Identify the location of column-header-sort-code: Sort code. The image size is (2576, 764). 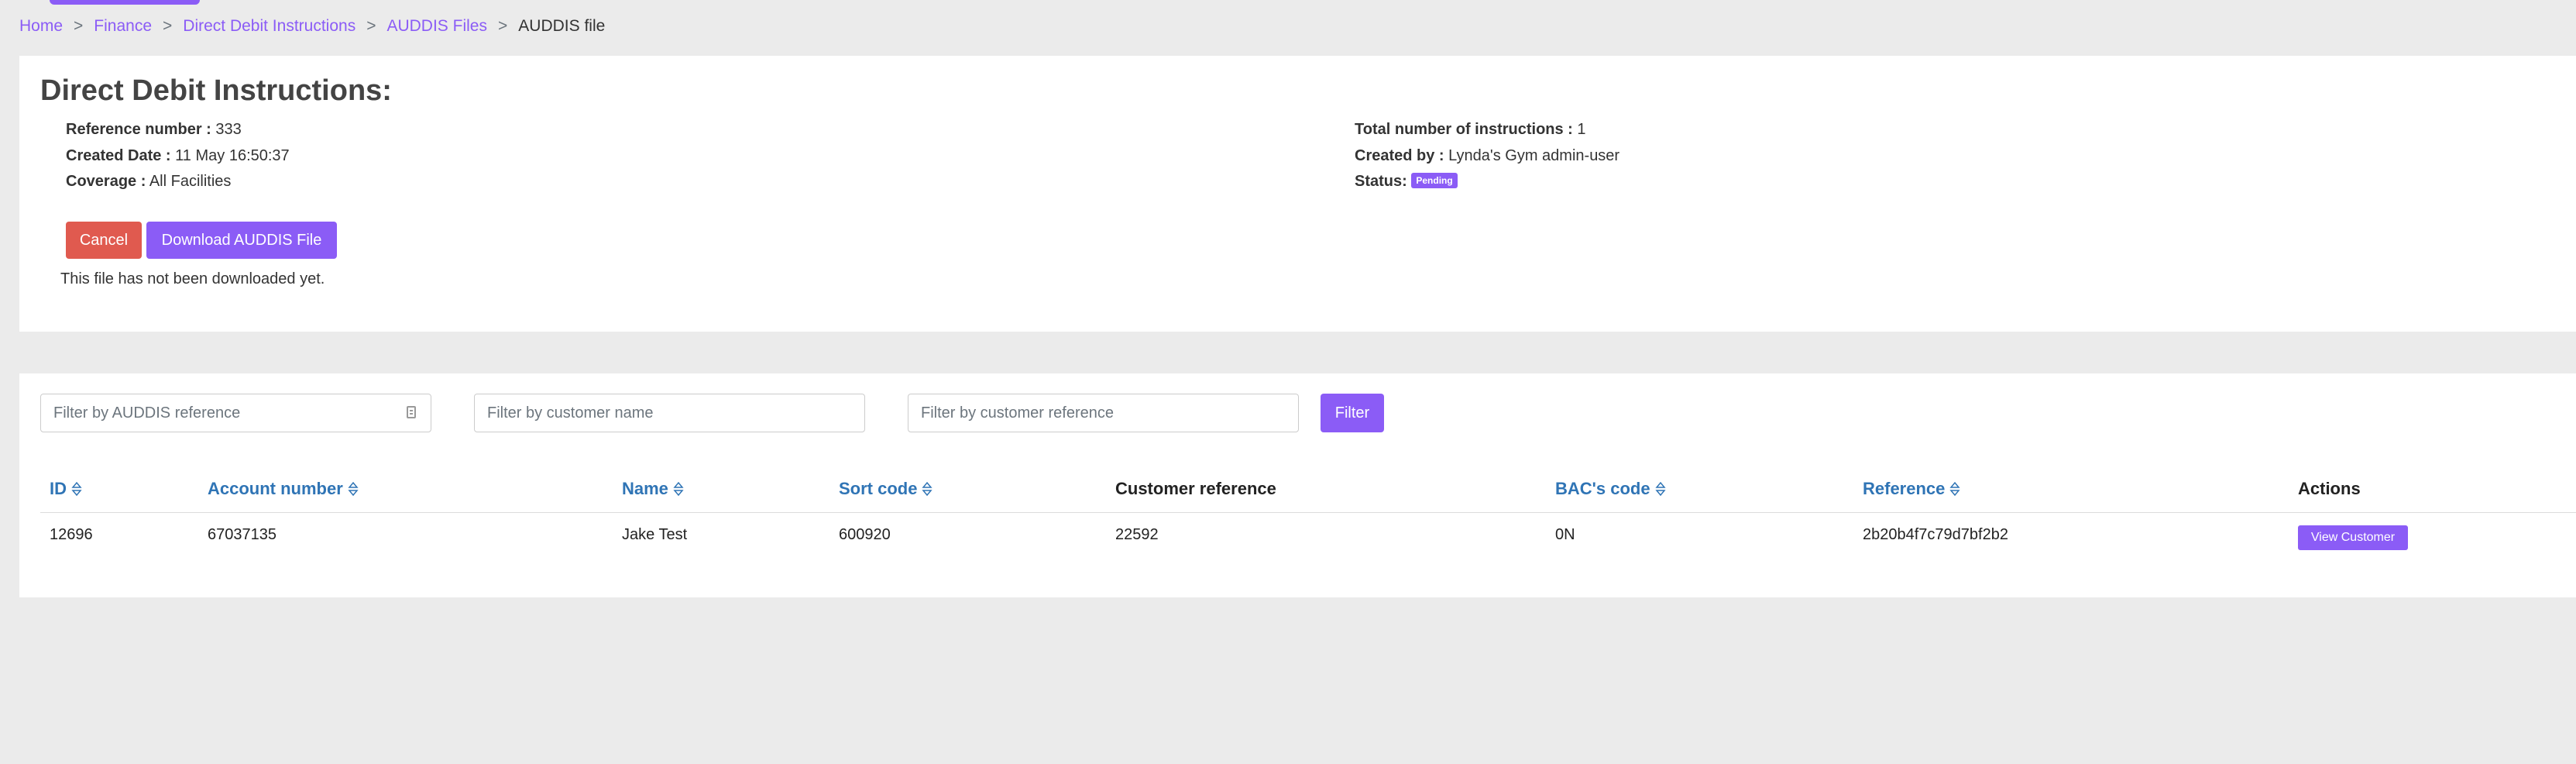
(886, 489).